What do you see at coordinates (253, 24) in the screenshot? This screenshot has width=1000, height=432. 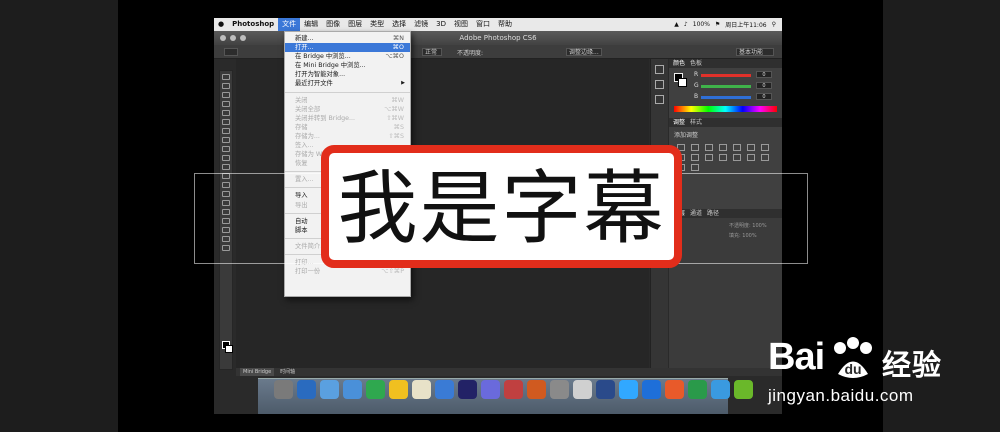 I see `menu-photoshop: Photoshop` at bounding box center [253, 24].